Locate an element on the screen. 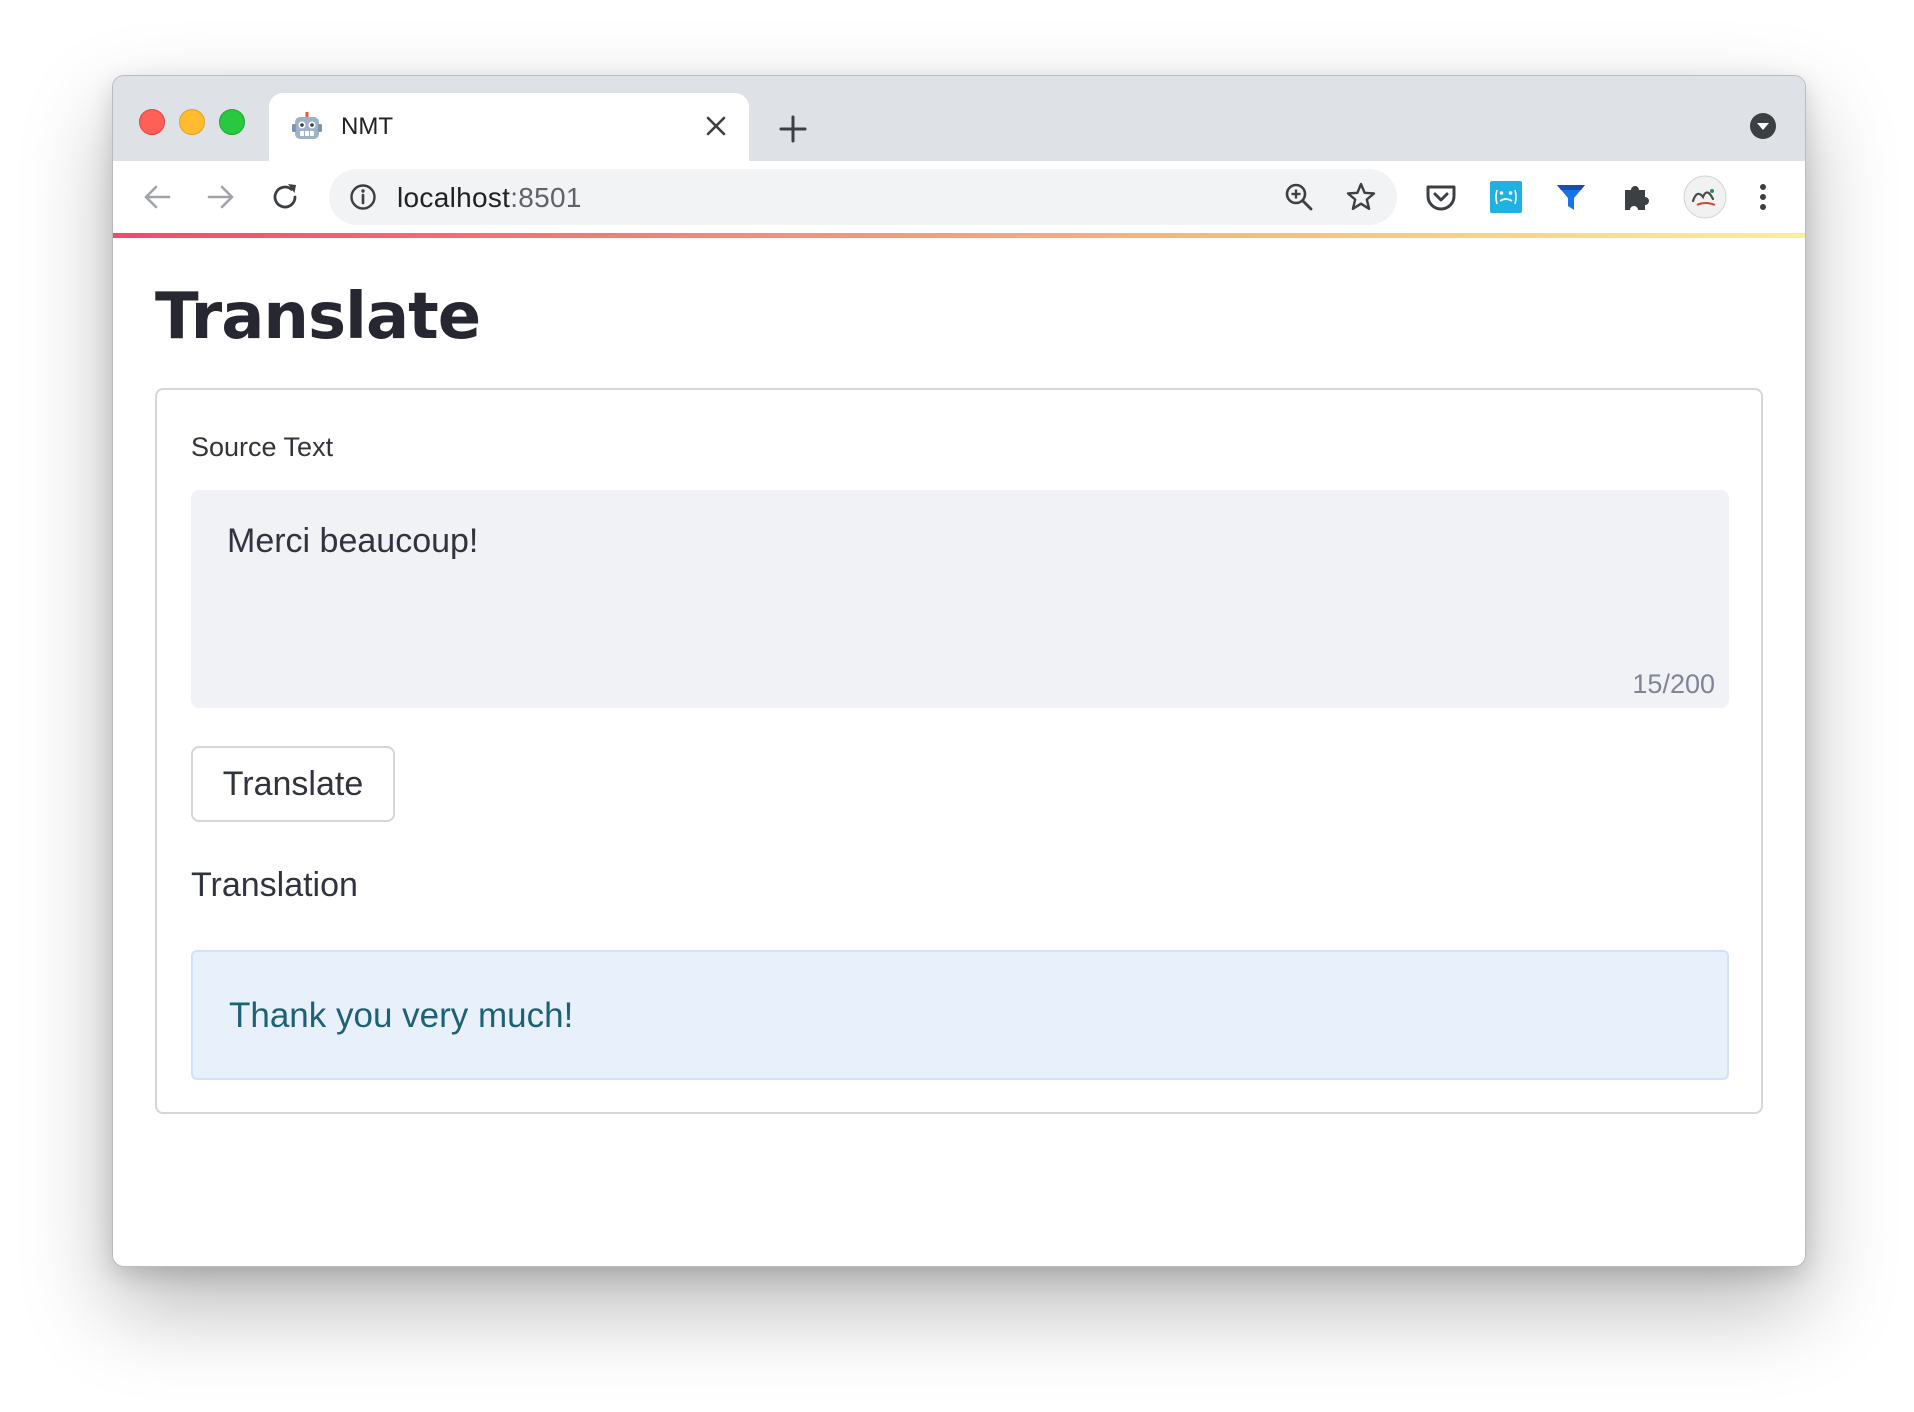 The height and width of the screenshot is (1412, 1914). character-counter: 15/200 is located at coordinates (1673, 684).